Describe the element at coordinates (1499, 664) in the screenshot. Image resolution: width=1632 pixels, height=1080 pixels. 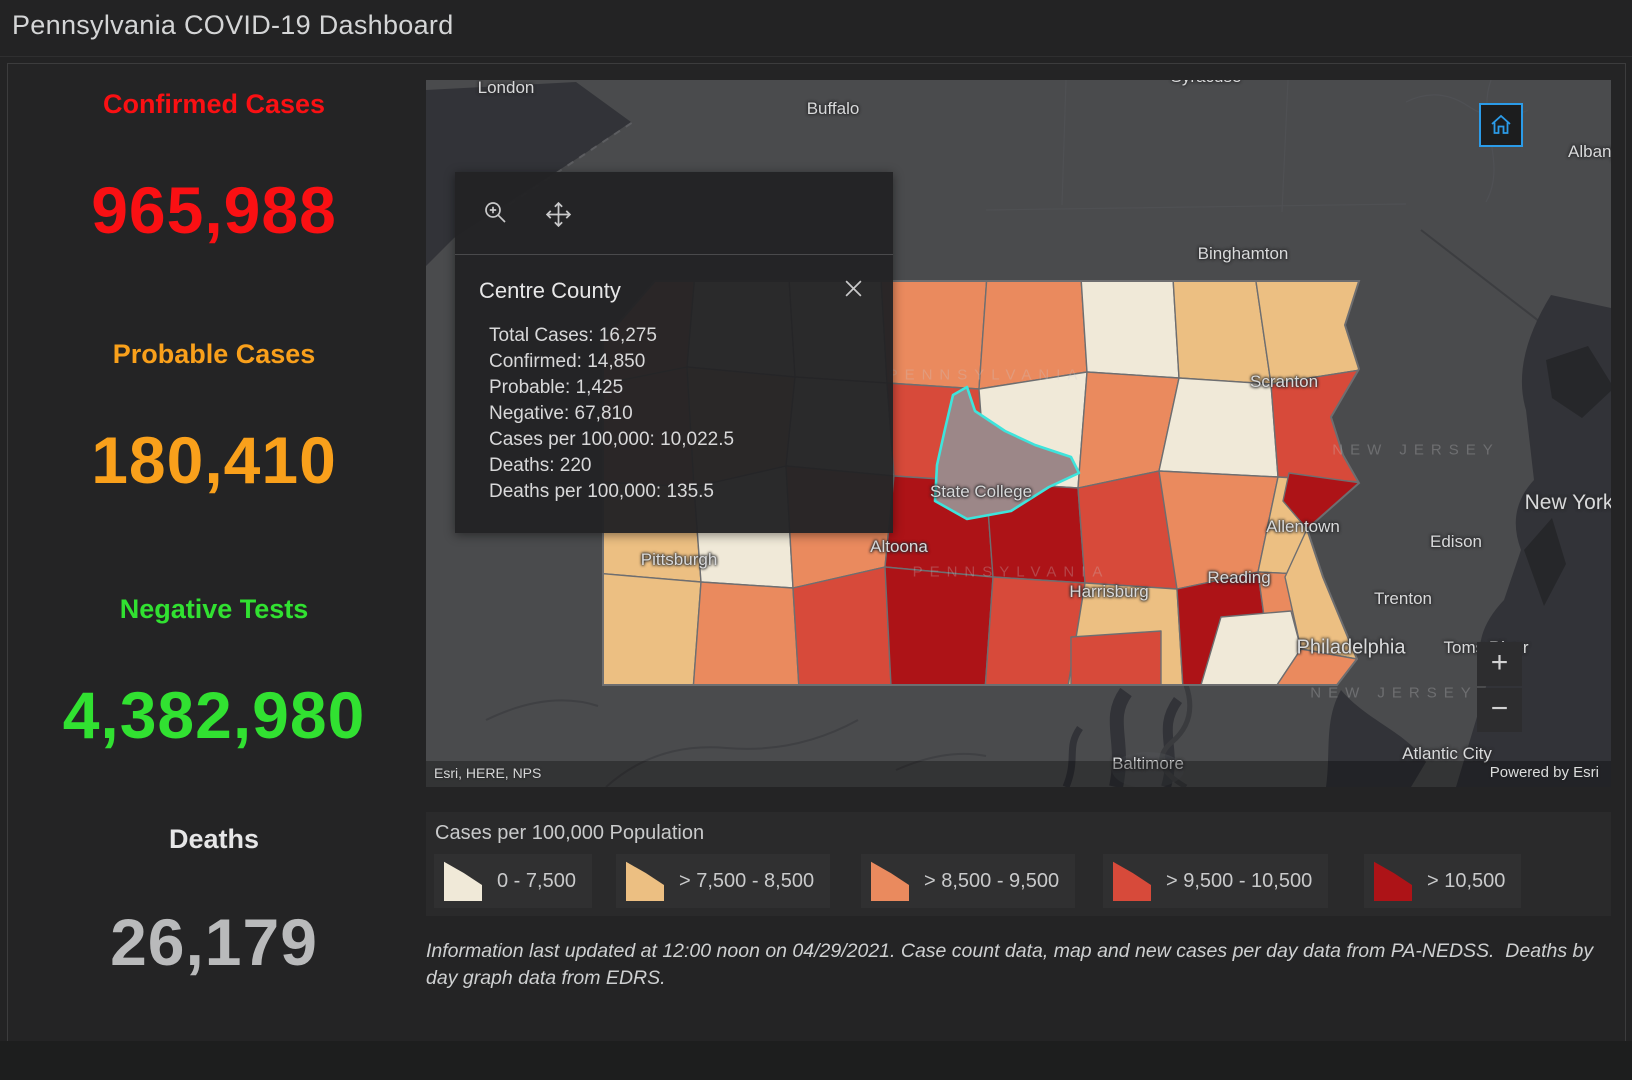
I see `zoom-in-button: +` at that location.